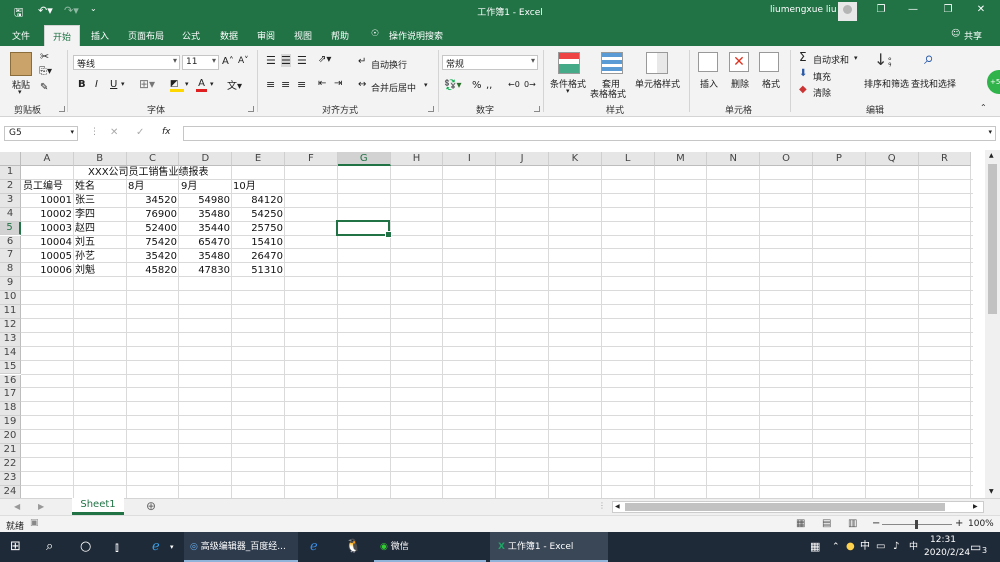 This screenshot has height=562, width=1000. I want to click on font-color-dropdown-icon: ▾, so click(212, 84).